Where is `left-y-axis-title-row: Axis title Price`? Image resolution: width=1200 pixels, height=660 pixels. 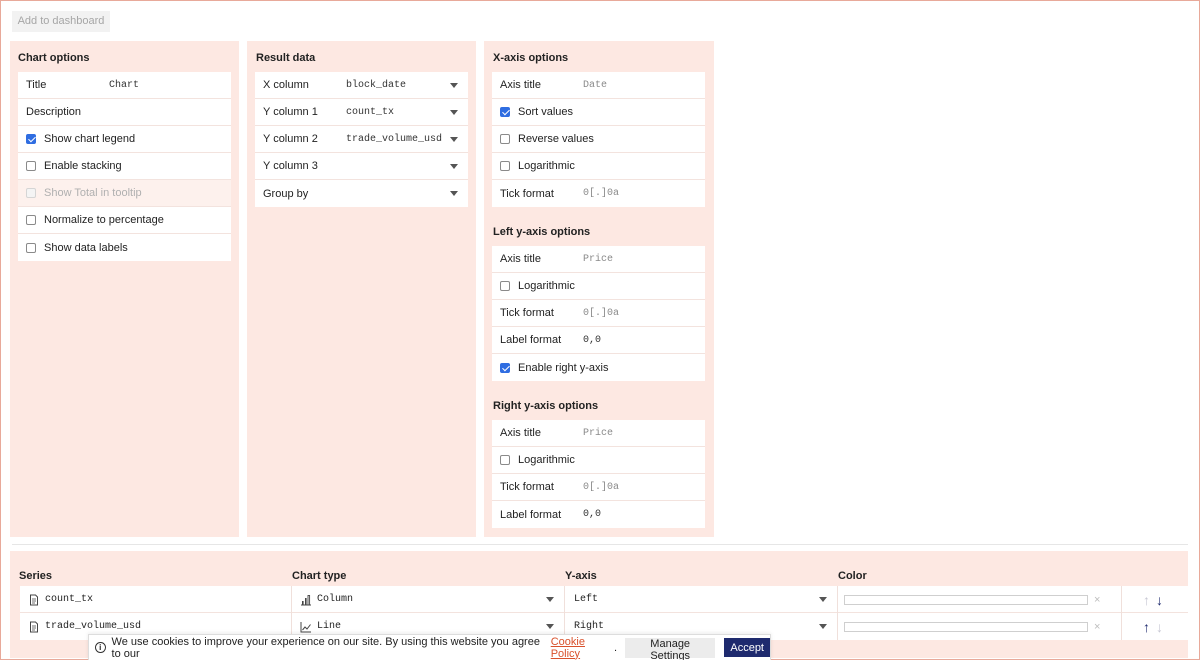
left-y-axis-title-row: Axis title Price is located at coordinates (598, 259).